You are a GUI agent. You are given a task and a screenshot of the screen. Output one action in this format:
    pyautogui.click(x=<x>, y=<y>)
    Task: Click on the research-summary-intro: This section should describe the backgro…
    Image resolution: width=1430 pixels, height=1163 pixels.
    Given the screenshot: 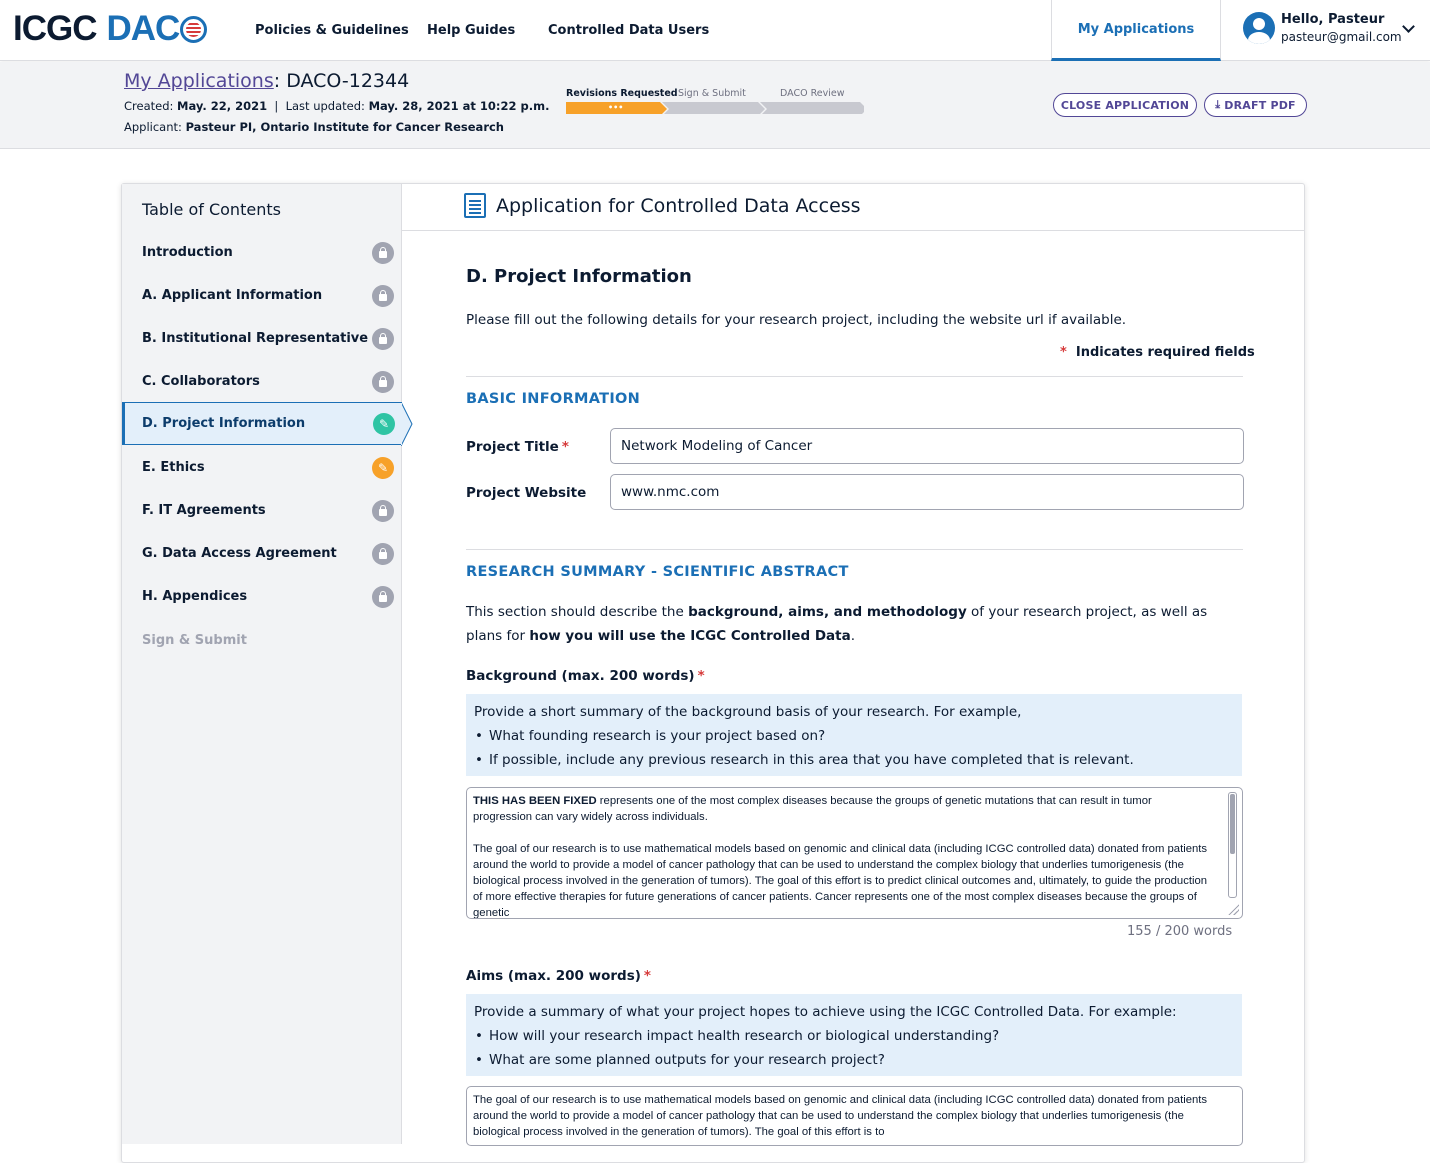 What is the action you would take?
    pyautogui.click(x=837, y=624)
    